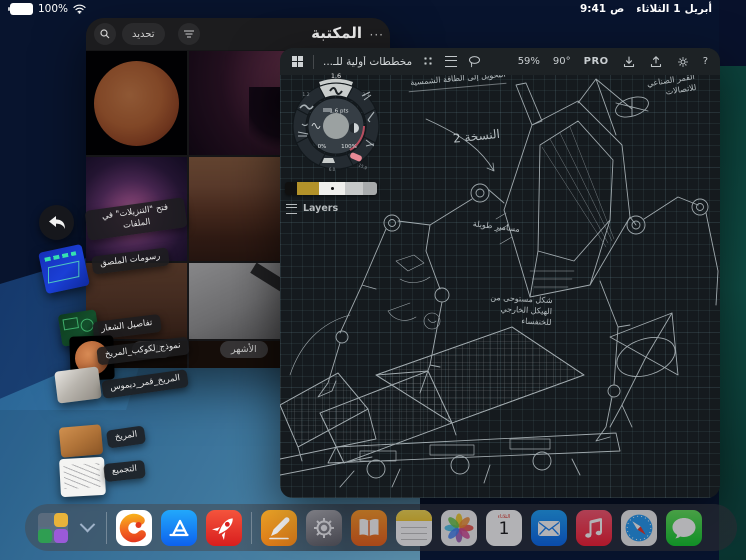  What do you see at coordinates (336, 76) in the screenshot?
I see `active-size-label: 1.6` at bounding box center [336, 76].